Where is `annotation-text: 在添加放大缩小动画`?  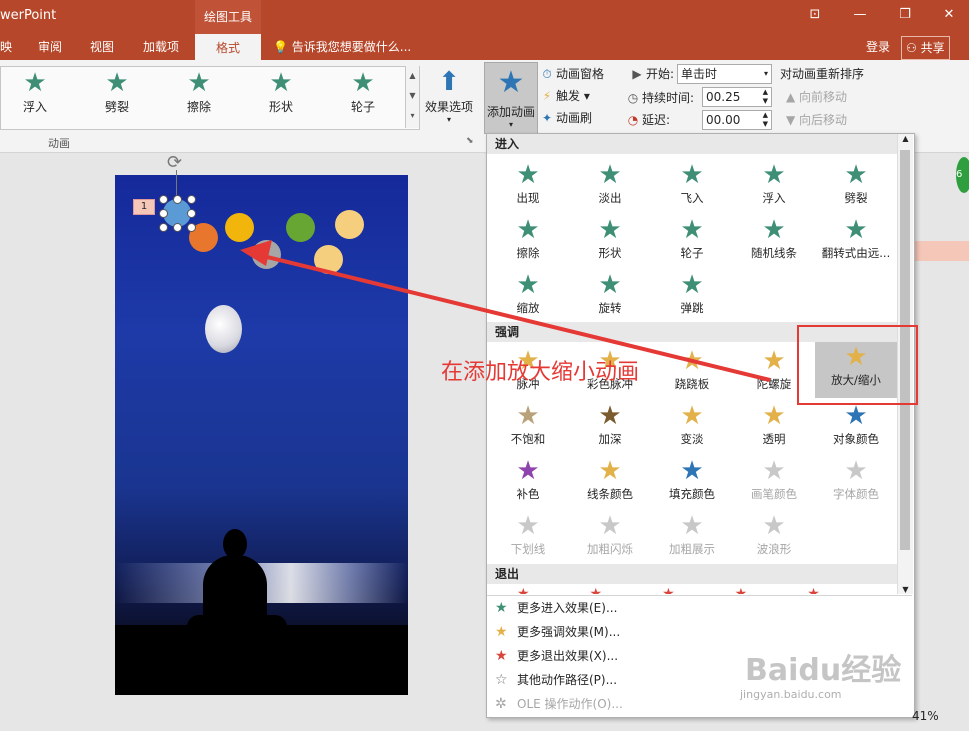 annotation-text: 在添加放大缩小动画 is located at coordinates (540, 372).